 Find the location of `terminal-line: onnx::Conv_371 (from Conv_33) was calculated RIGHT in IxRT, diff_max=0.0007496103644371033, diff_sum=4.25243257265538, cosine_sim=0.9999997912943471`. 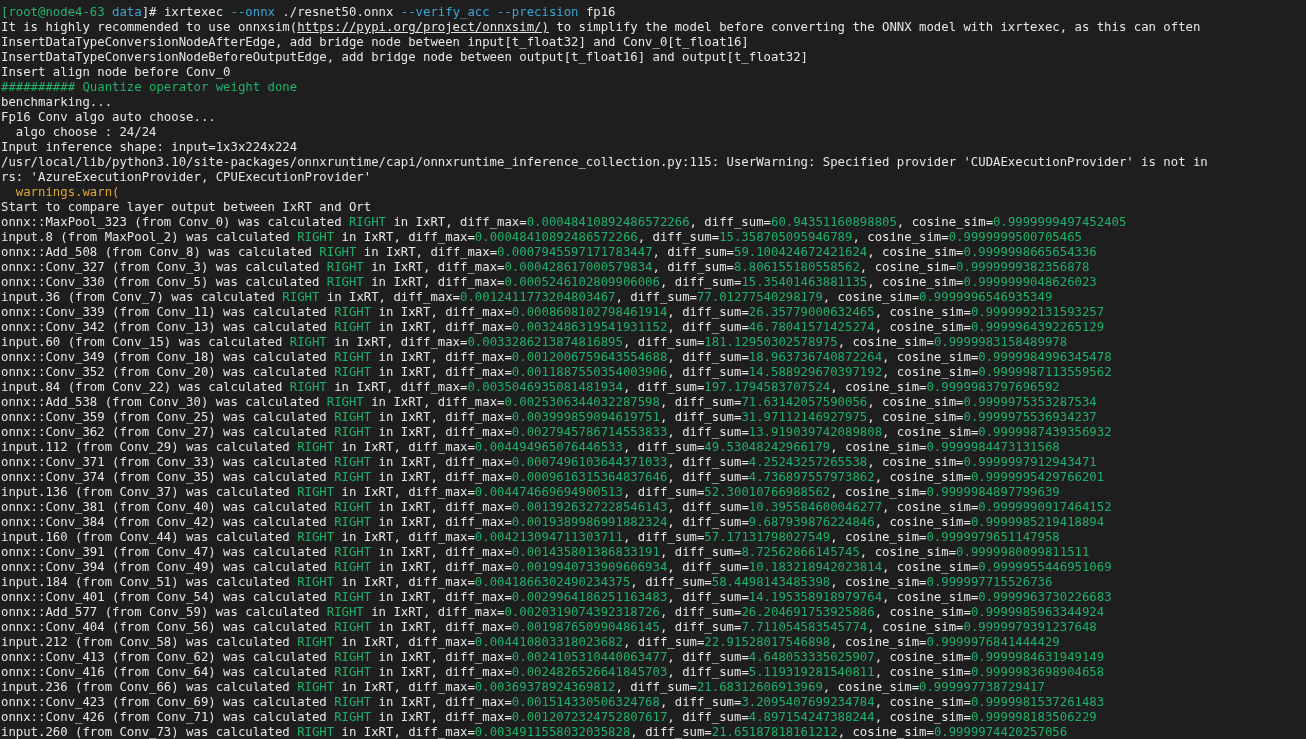

terminal-line: onnx::Conv_371 (from Conv_33) was calculated RIGHT in IxRT, diff_max=0.0007496103644371033, diff_sum=4.25243257265538, cosine_sim=0.9999997912943471 is located at coordinates (549, 462).